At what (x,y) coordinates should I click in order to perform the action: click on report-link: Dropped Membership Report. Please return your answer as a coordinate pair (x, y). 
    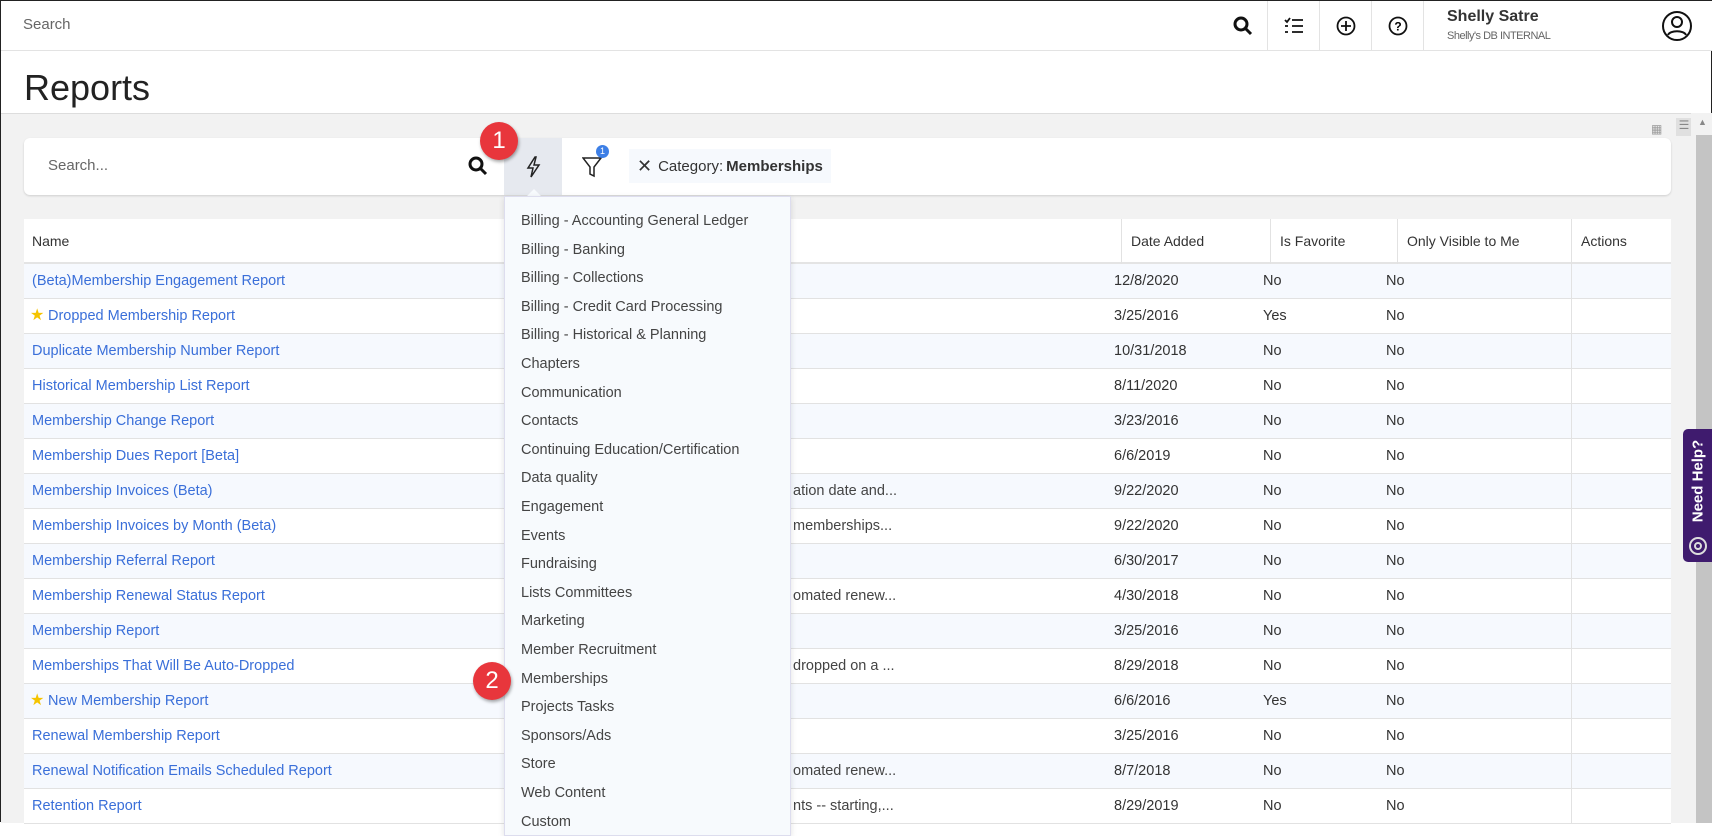
    Looking at the image, I should click on (141, 316).